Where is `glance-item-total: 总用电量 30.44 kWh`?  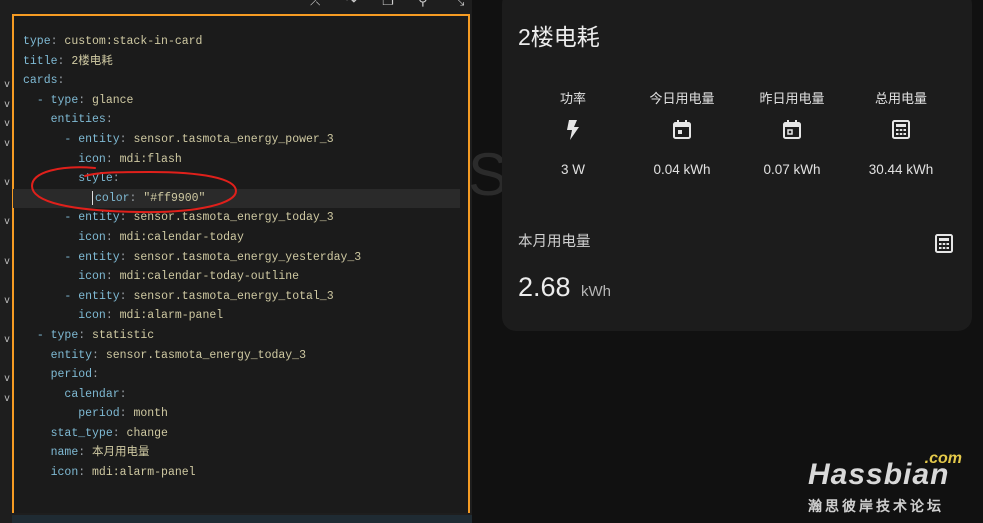
glance-item-total: 总用电量 30.44 kWh is located at coordinates (901, 132).